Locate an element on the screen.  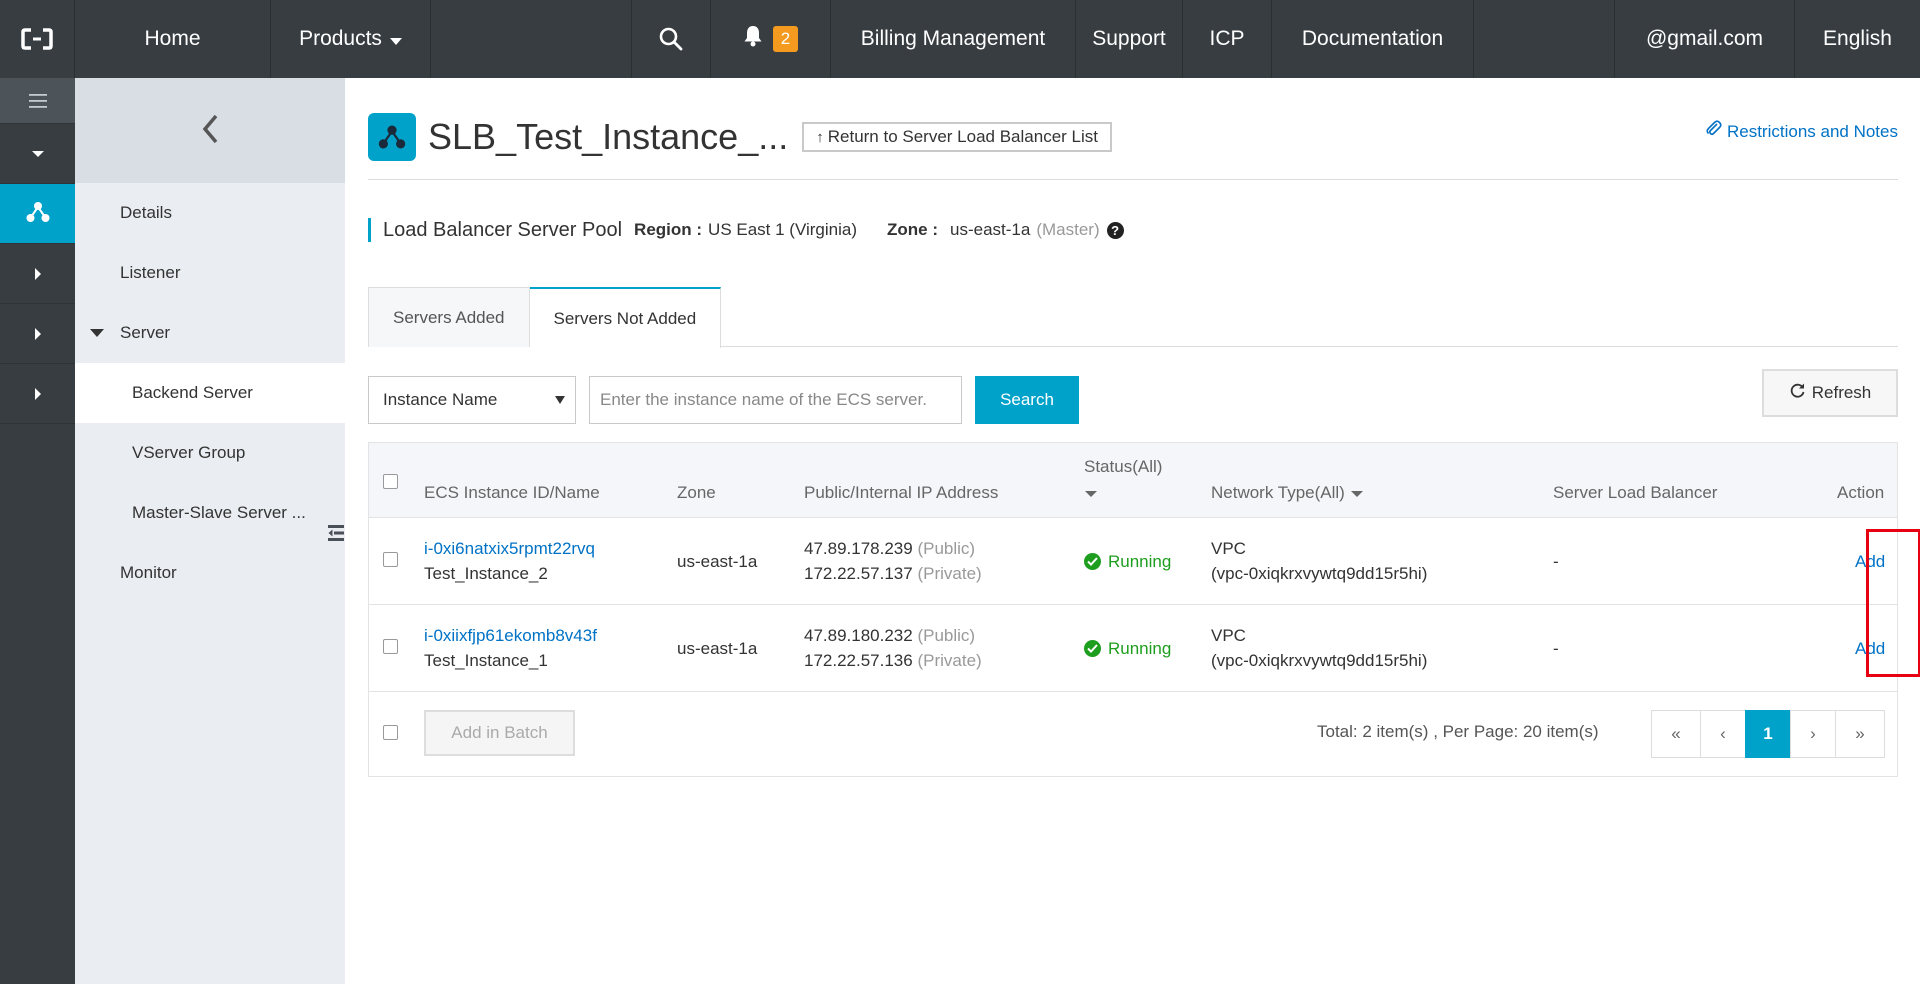
back-chevron-icon is located at coordinates (210, 130).